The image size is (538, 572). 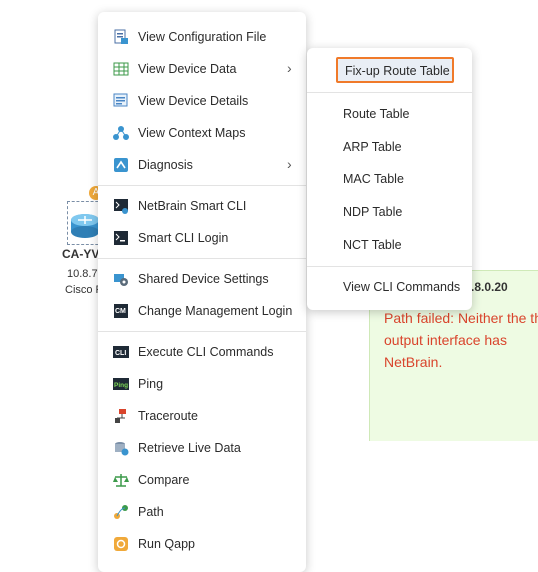 I want to click on compare-scale-icon, so click(x=121, y=480).